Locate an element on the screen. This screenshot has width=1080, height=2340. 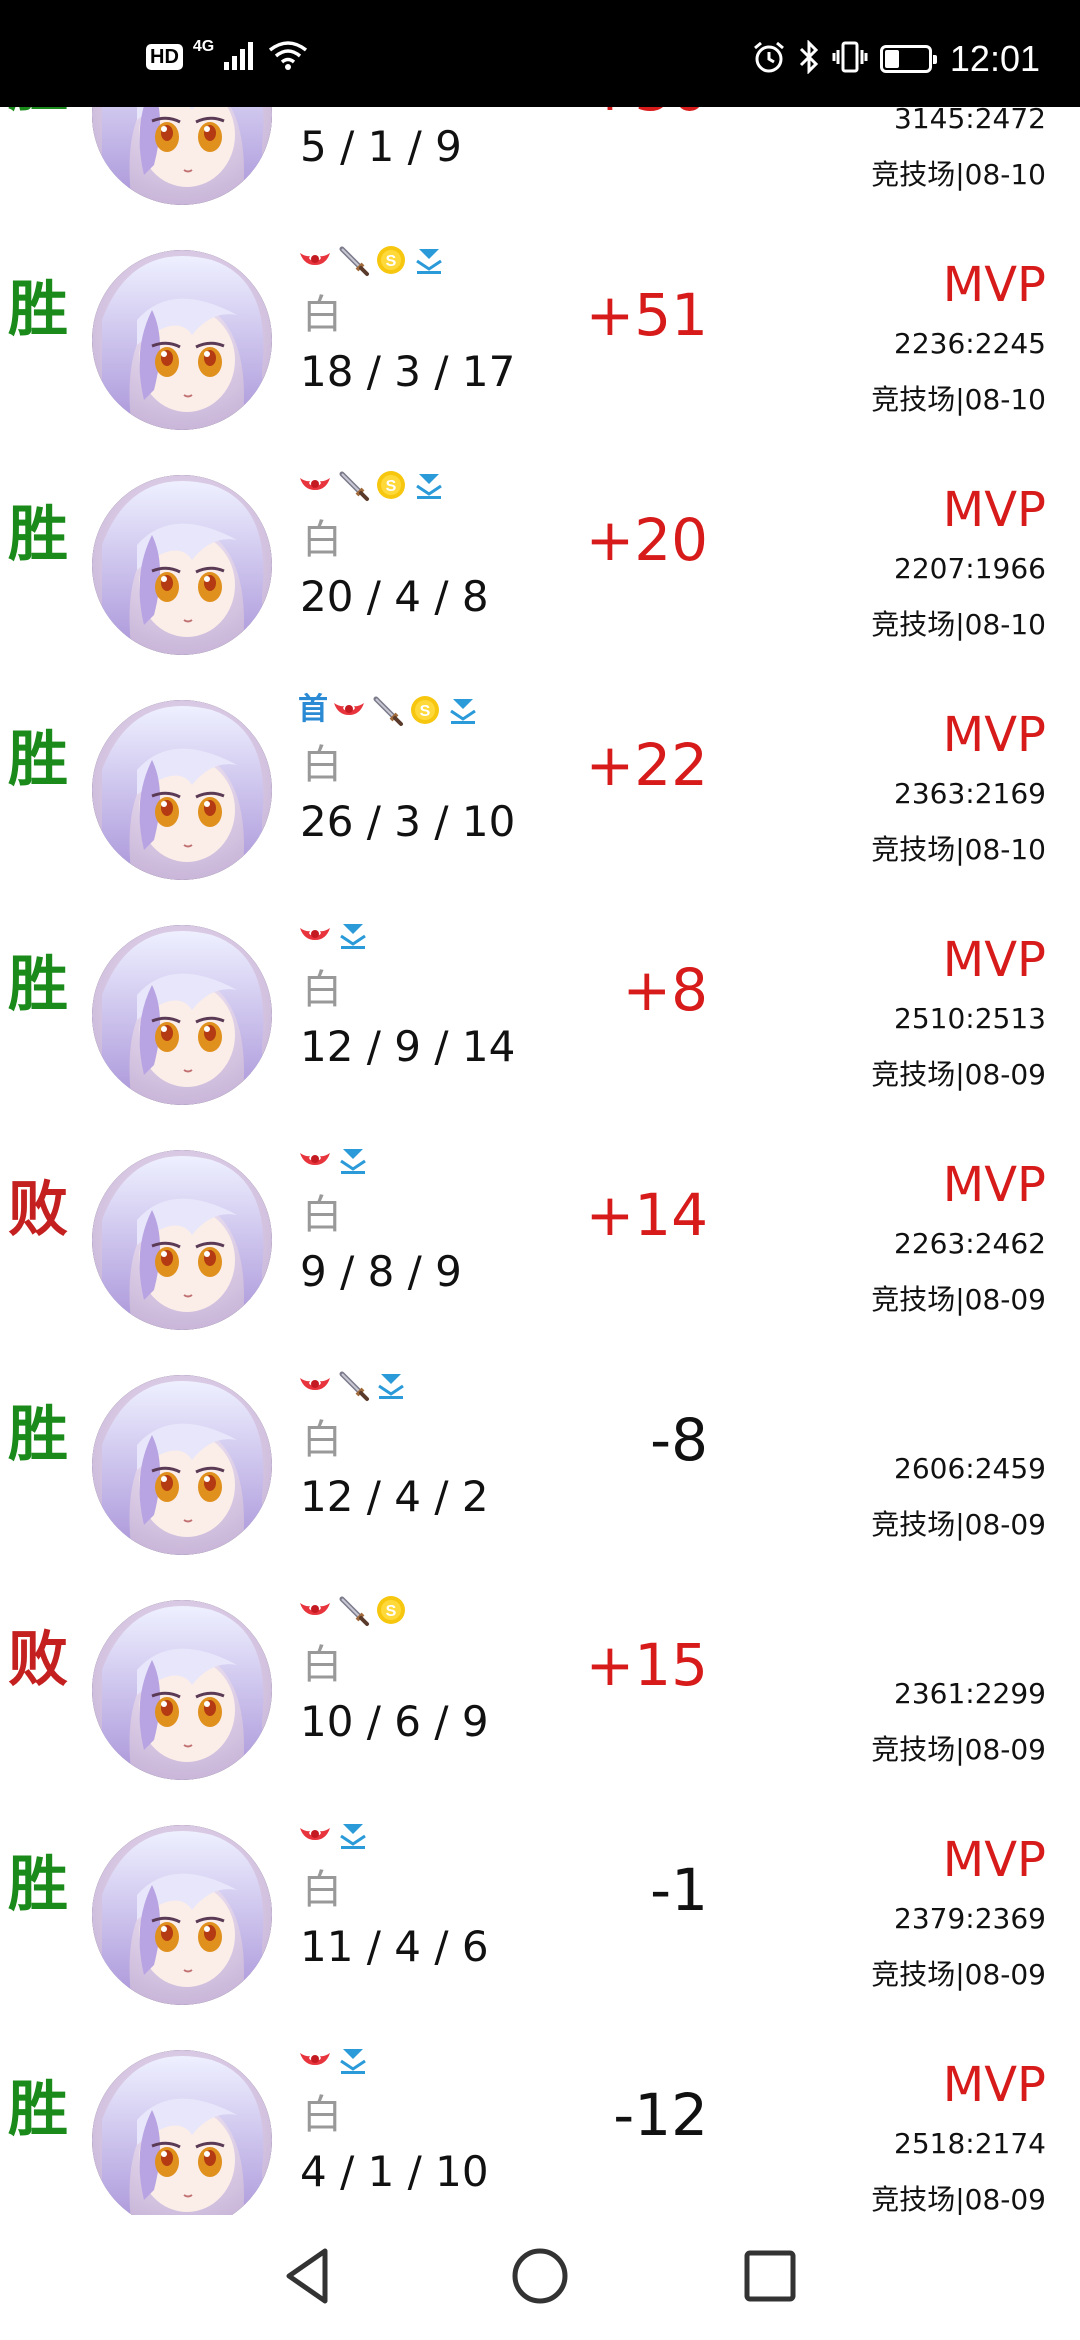
home-icon is located at coordinates (540, 2276).